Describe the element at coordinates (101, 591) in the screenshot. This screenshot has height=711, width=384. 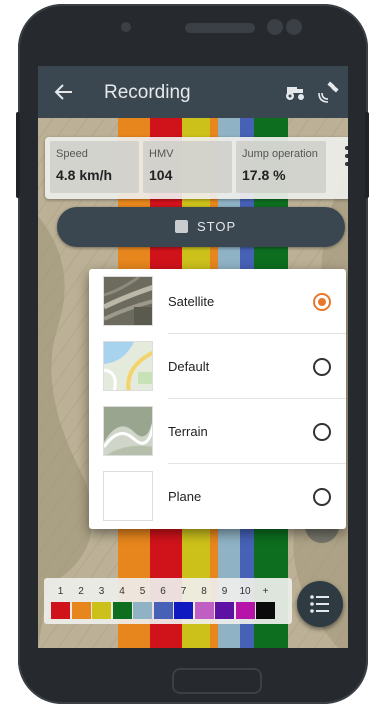
I see `legend-label: 3` at that location.